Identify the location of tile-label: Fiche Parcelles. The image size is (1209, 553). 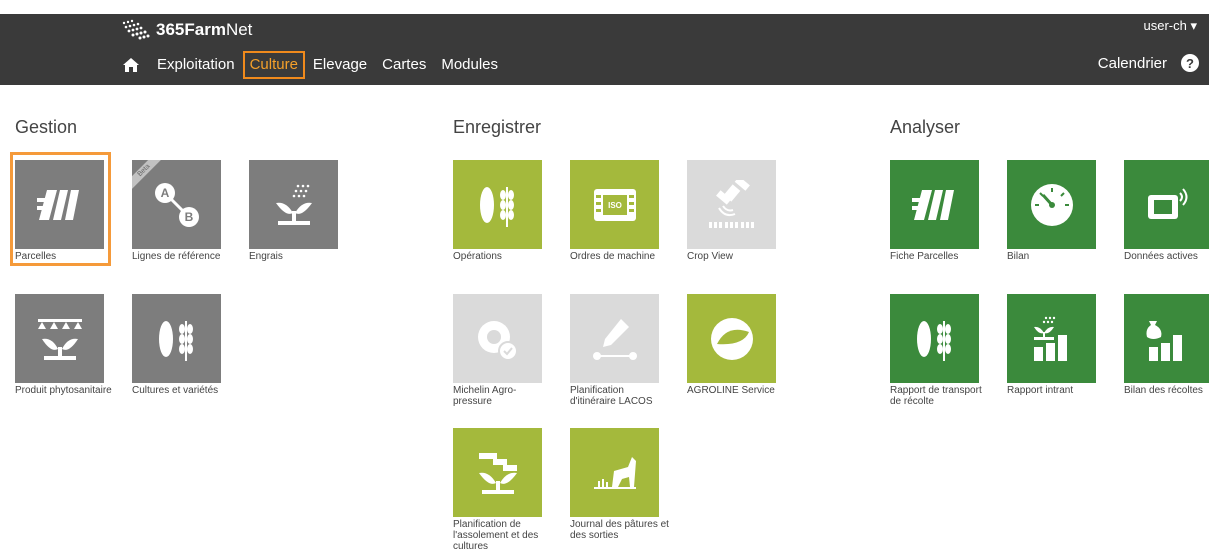
(924, 256).